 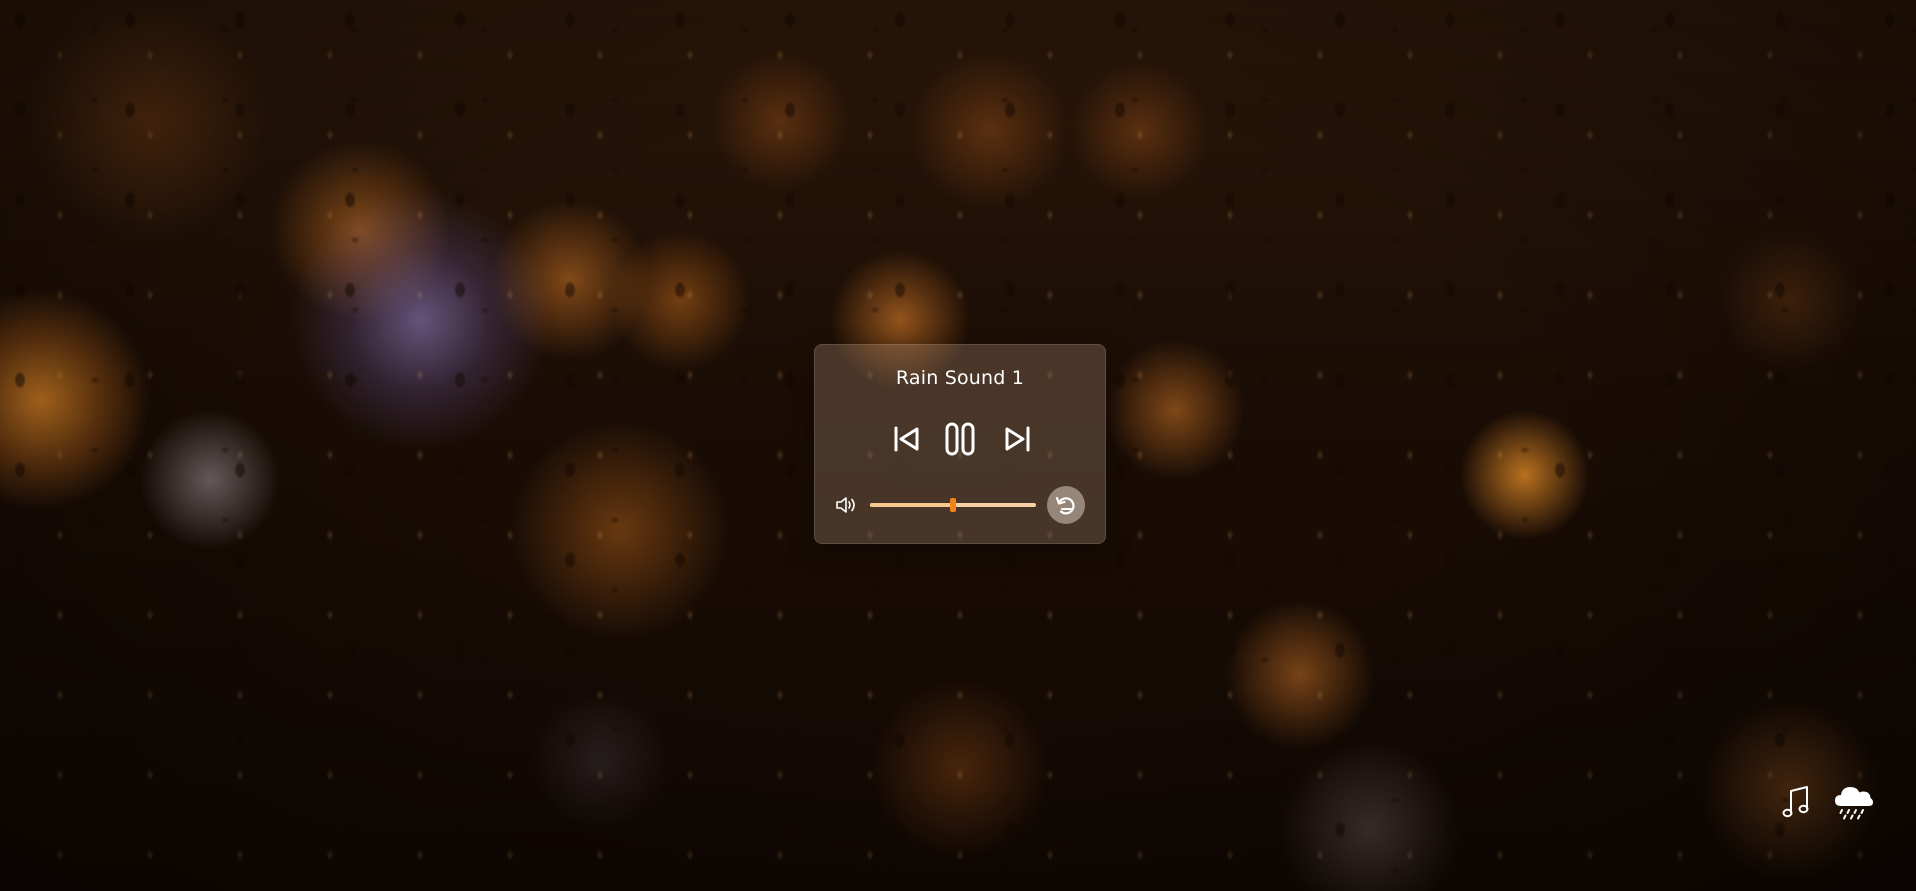 I want to click on speaker-icon, so click(x=847, y=505).